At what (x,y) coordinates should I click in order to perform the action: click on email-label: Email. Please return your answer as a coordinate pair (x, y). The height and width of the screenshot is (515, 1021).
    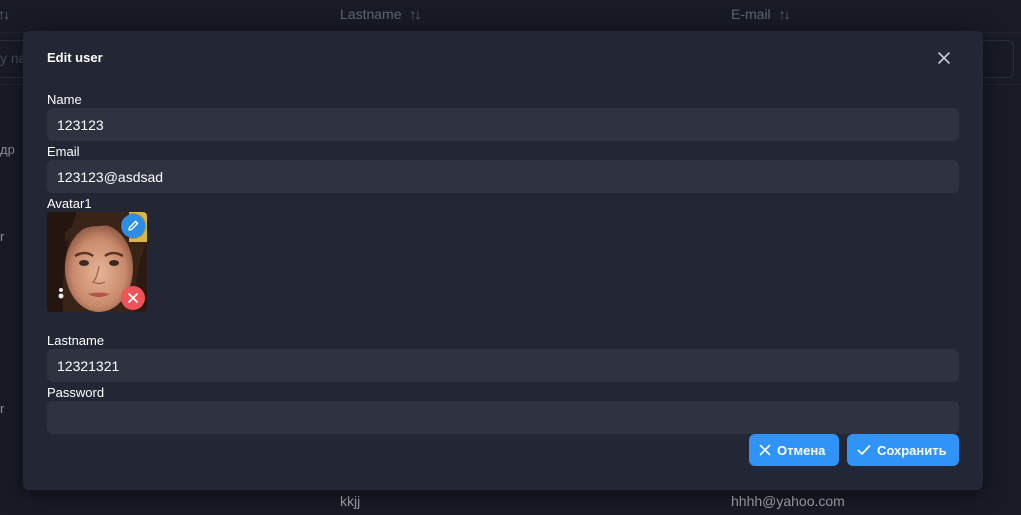
    Looking at the image, I should click on (63, 151).